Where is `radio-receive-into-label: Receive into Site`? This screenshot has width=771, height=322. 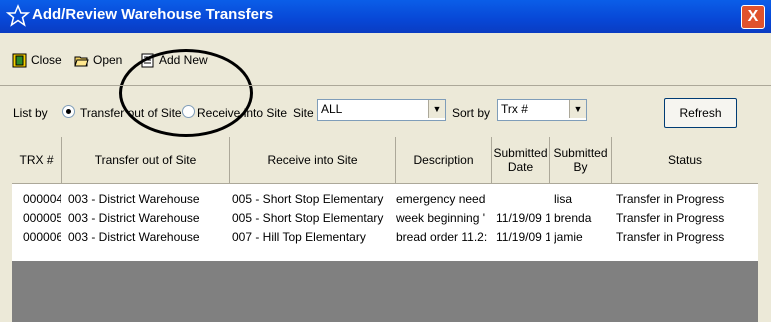 radio-receive-into-label: Receive into Site is located at coordinates (242, 113).